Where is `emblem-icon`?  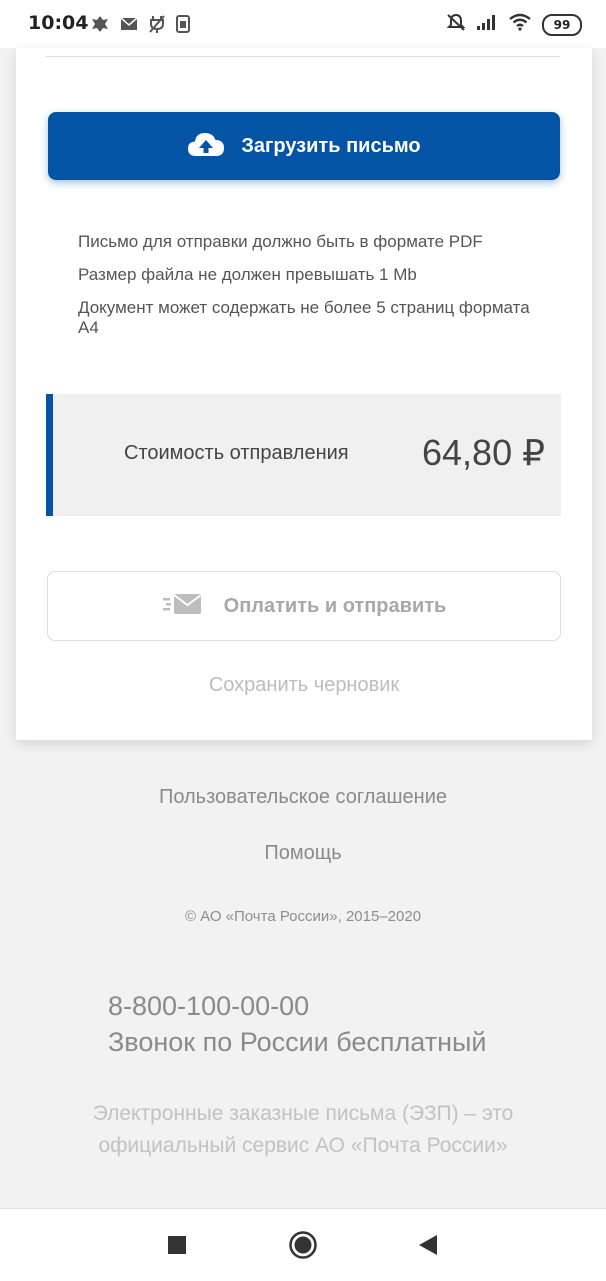
emblem-icon is located at coordinates (100, 26).